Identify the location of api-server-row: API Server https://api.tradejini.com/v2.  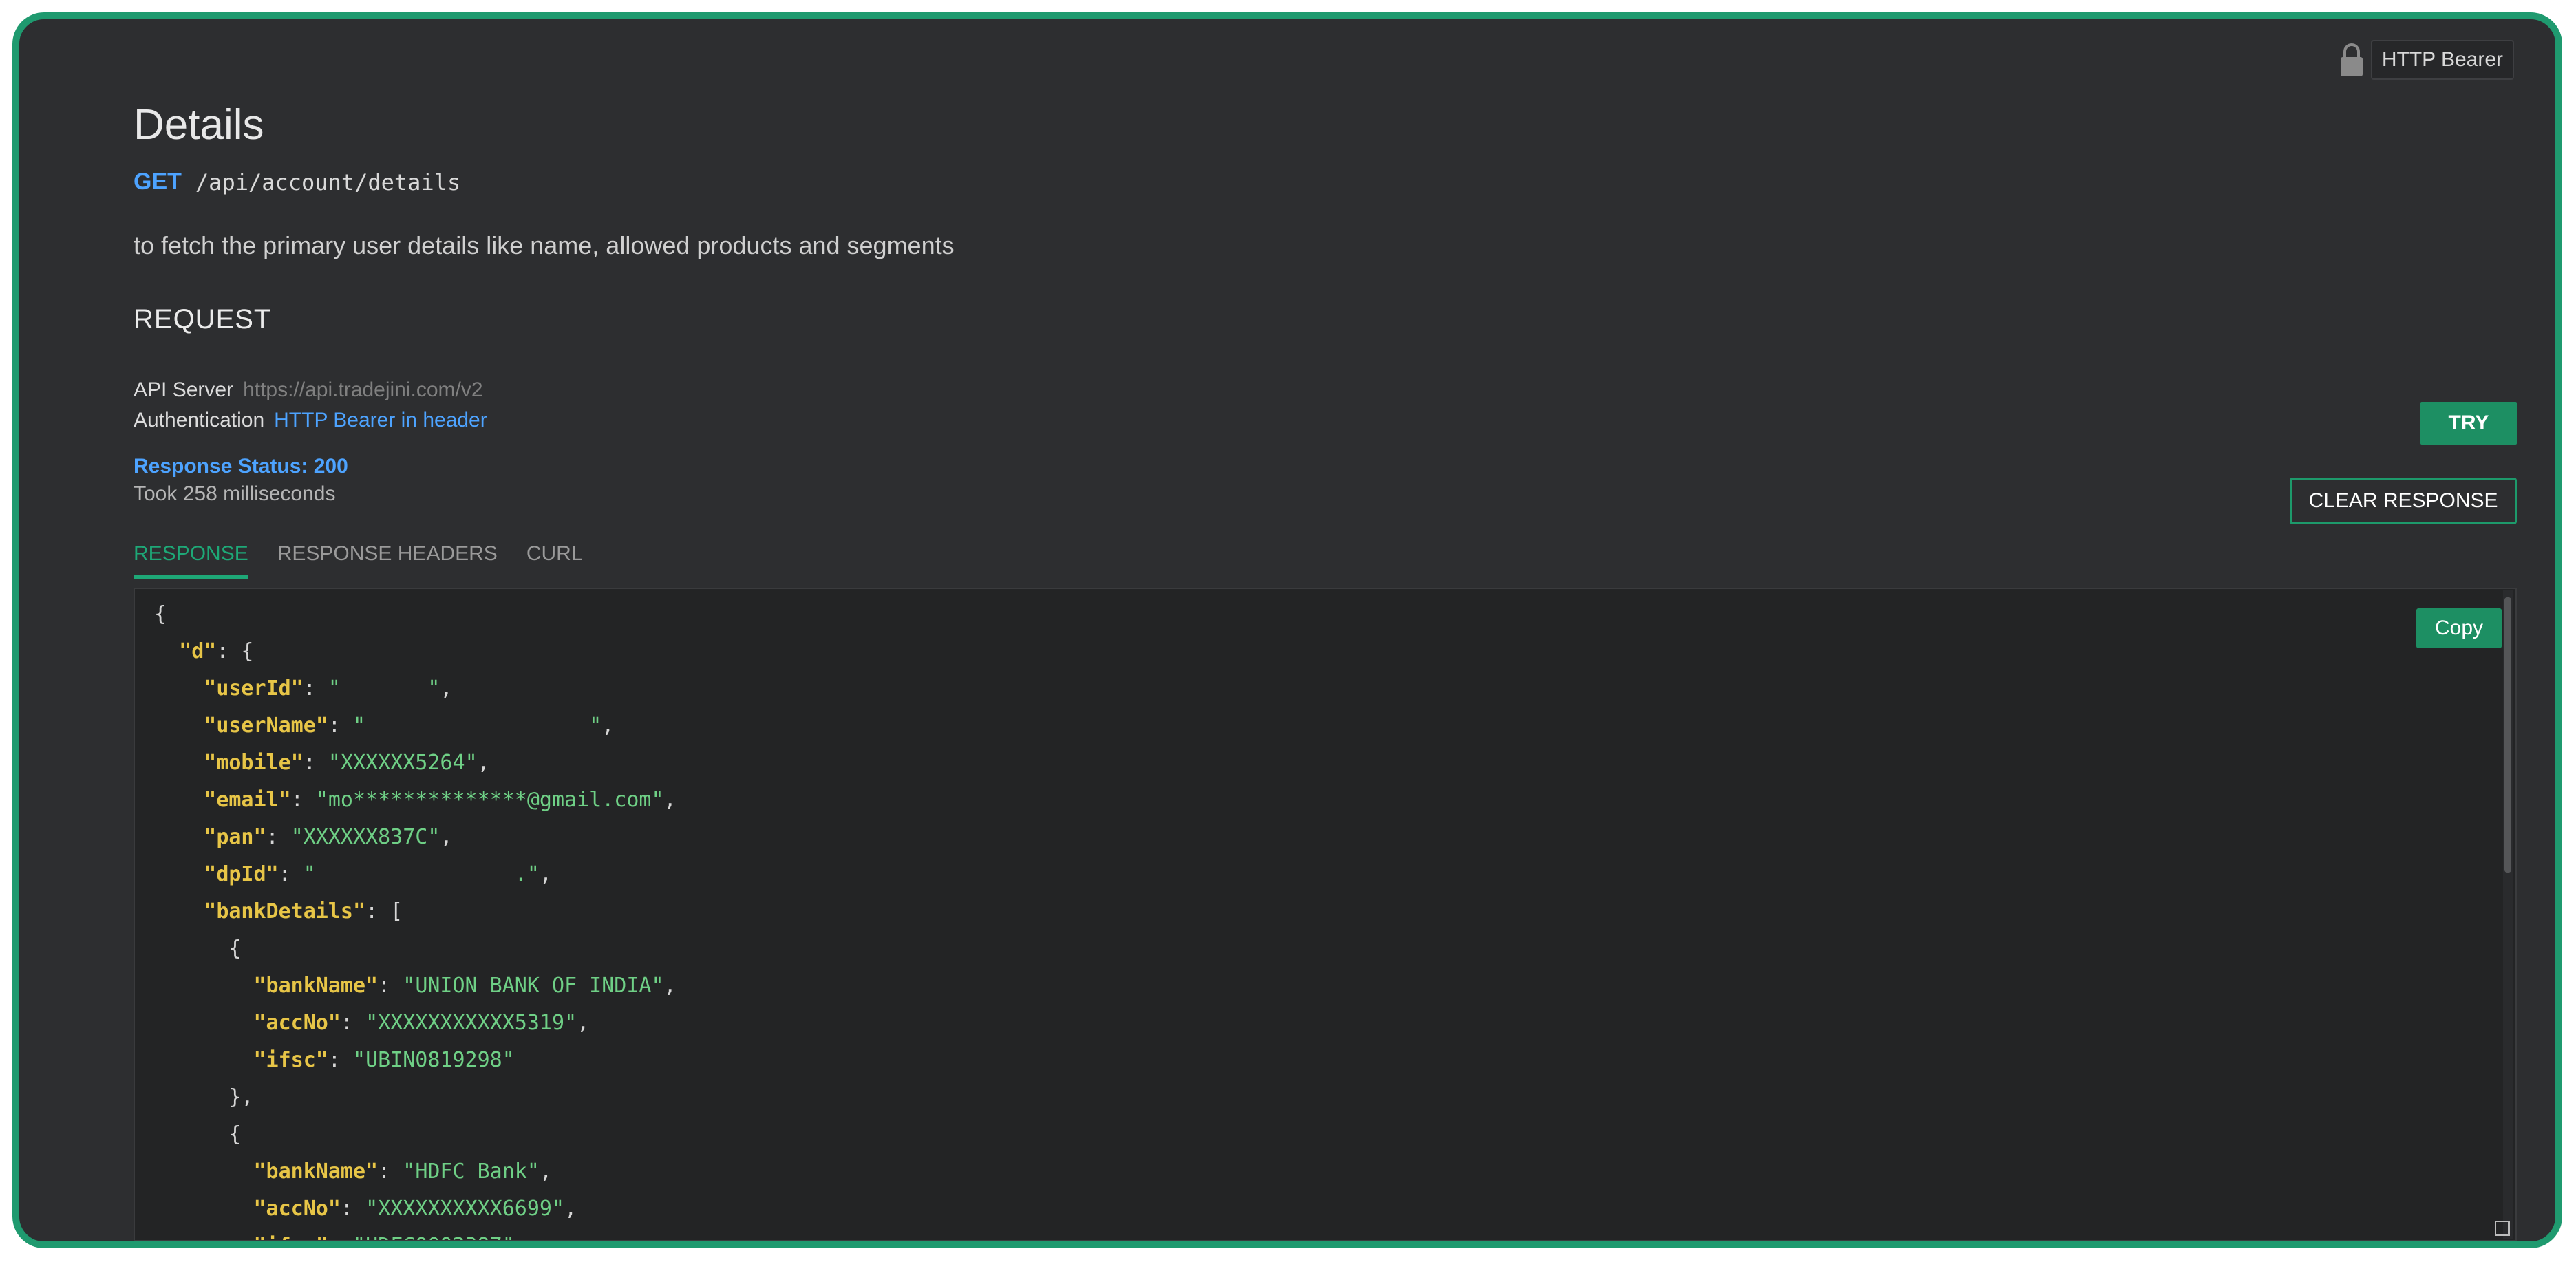
(1325, 390).